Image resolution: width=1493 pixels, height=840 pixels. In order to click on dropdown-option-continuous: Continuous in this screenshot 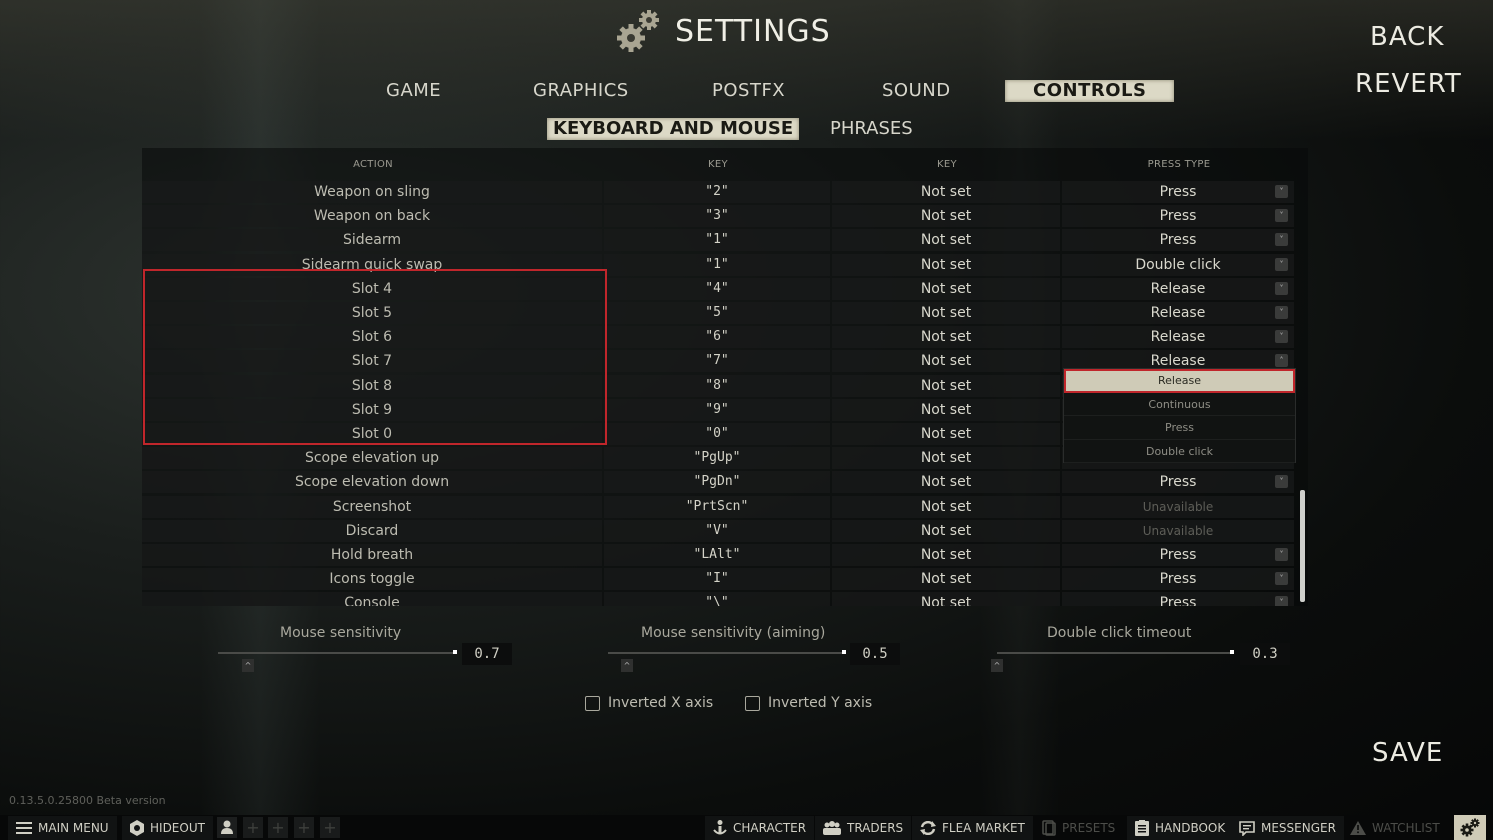, I will do `click(1179, 404)`.